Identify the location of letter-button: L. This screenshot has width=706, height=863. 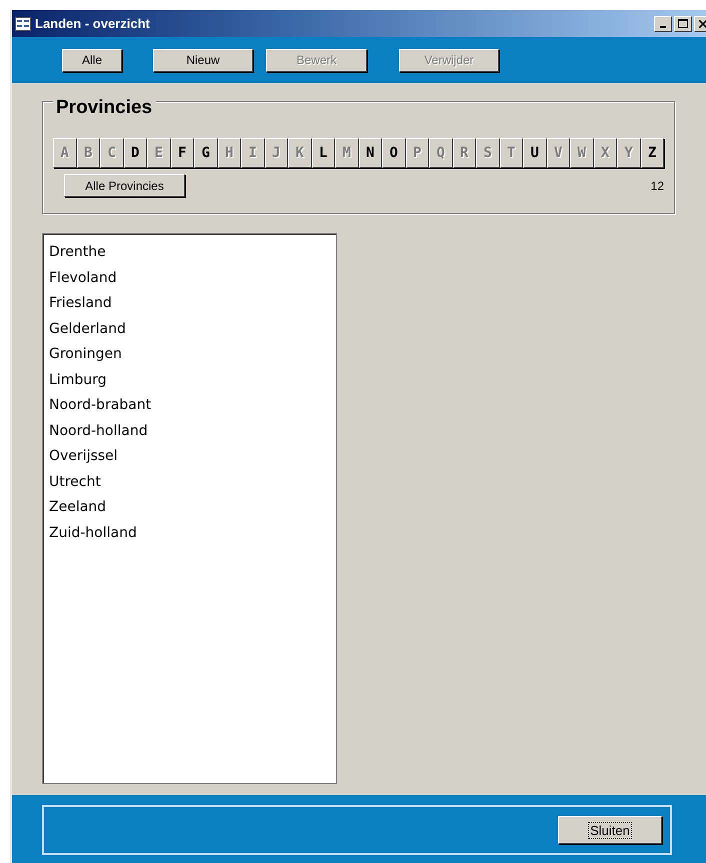
(323, 153).